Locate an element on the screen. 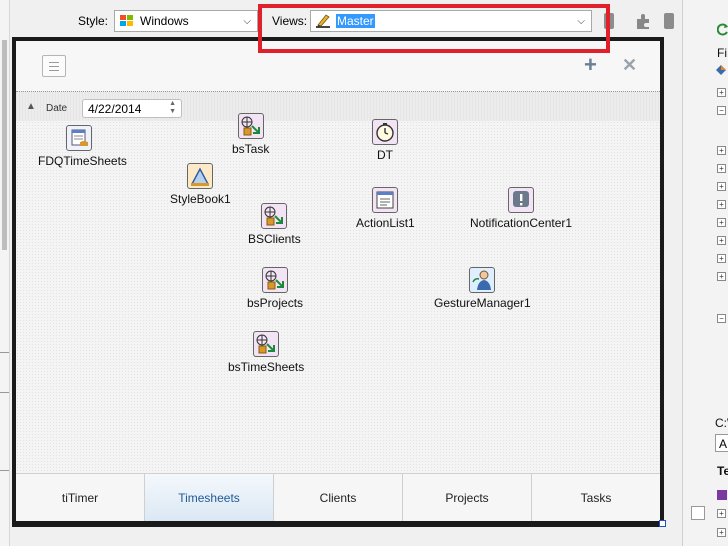 This screenshot has width=728, height=546. panel-label-te: Te is located at coordinates (722, 471).